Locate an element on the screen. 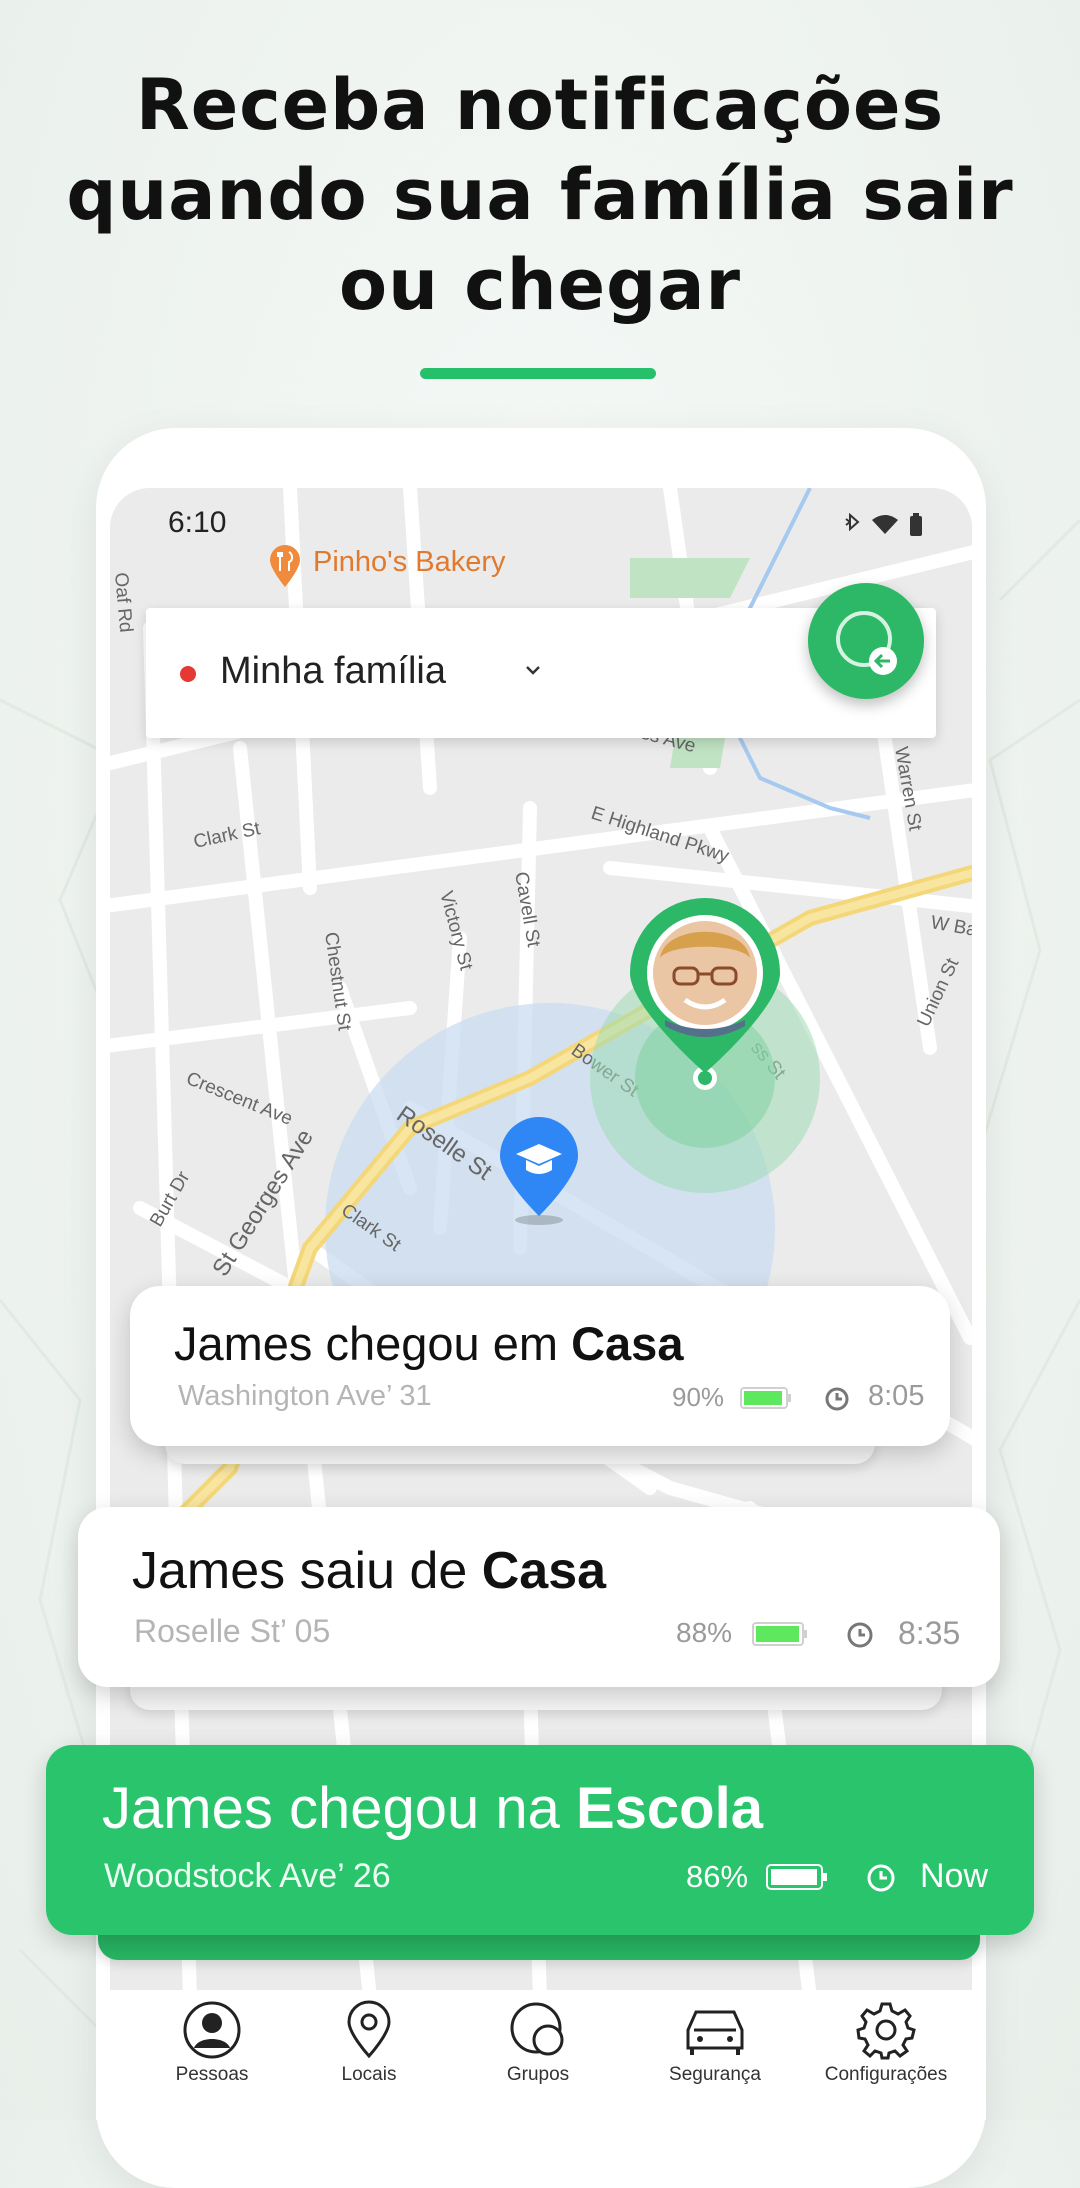 The width and height of the screenshot is (1080, 2188). notification-place: Escola is located at coordinates (669, 1808).